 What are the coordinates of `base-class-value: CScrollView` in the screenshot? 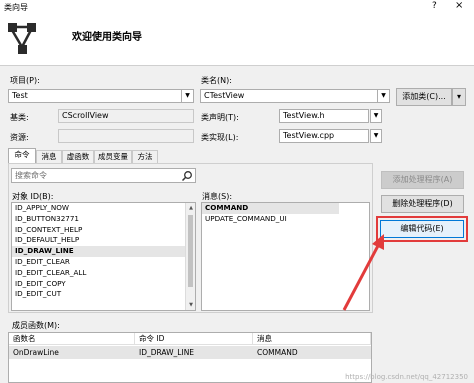 It's located at (85, 115).